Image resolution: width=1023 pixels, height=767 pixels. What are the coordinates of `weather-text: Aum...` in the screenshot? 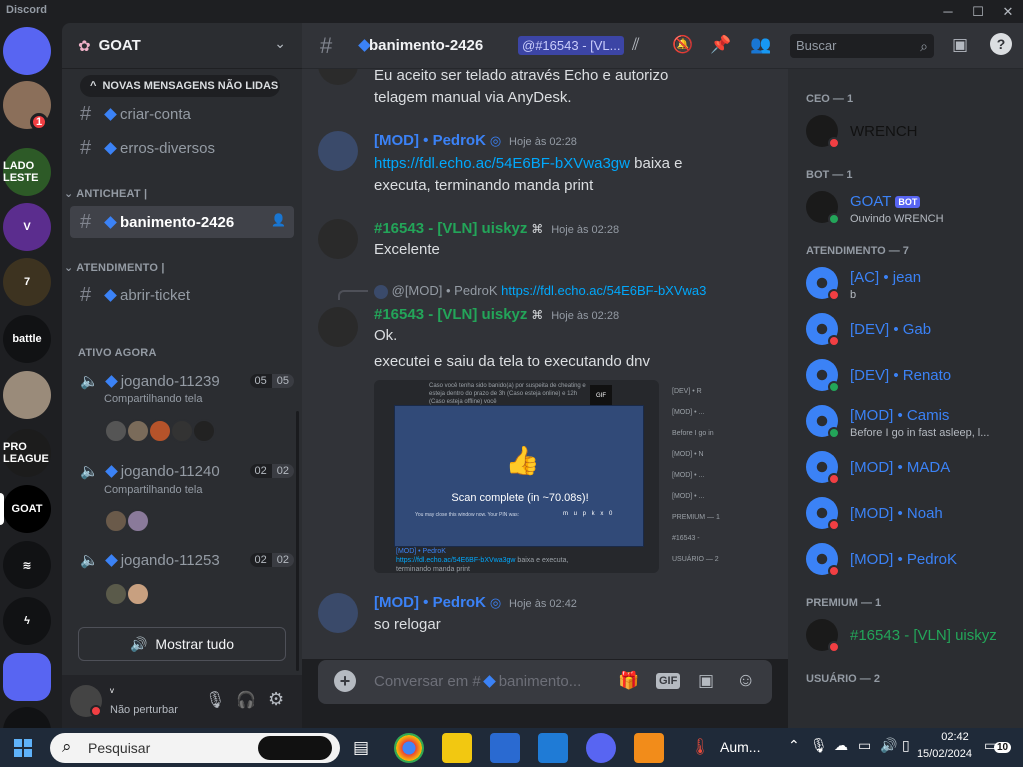 It's located at (740, 747).